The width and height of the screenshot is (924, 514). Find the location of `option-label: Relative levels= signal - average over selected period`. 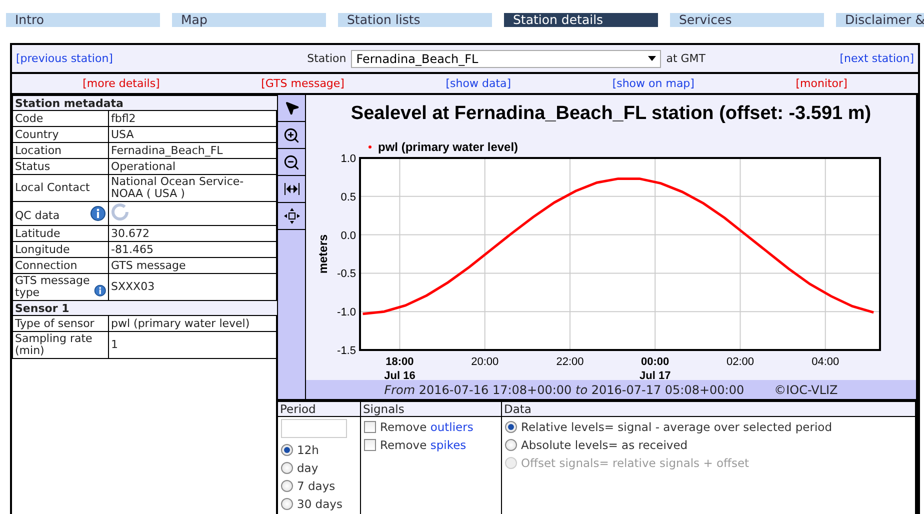

option-label: Relative levels= signal - average over selected period is located at coordinates (676, 427).